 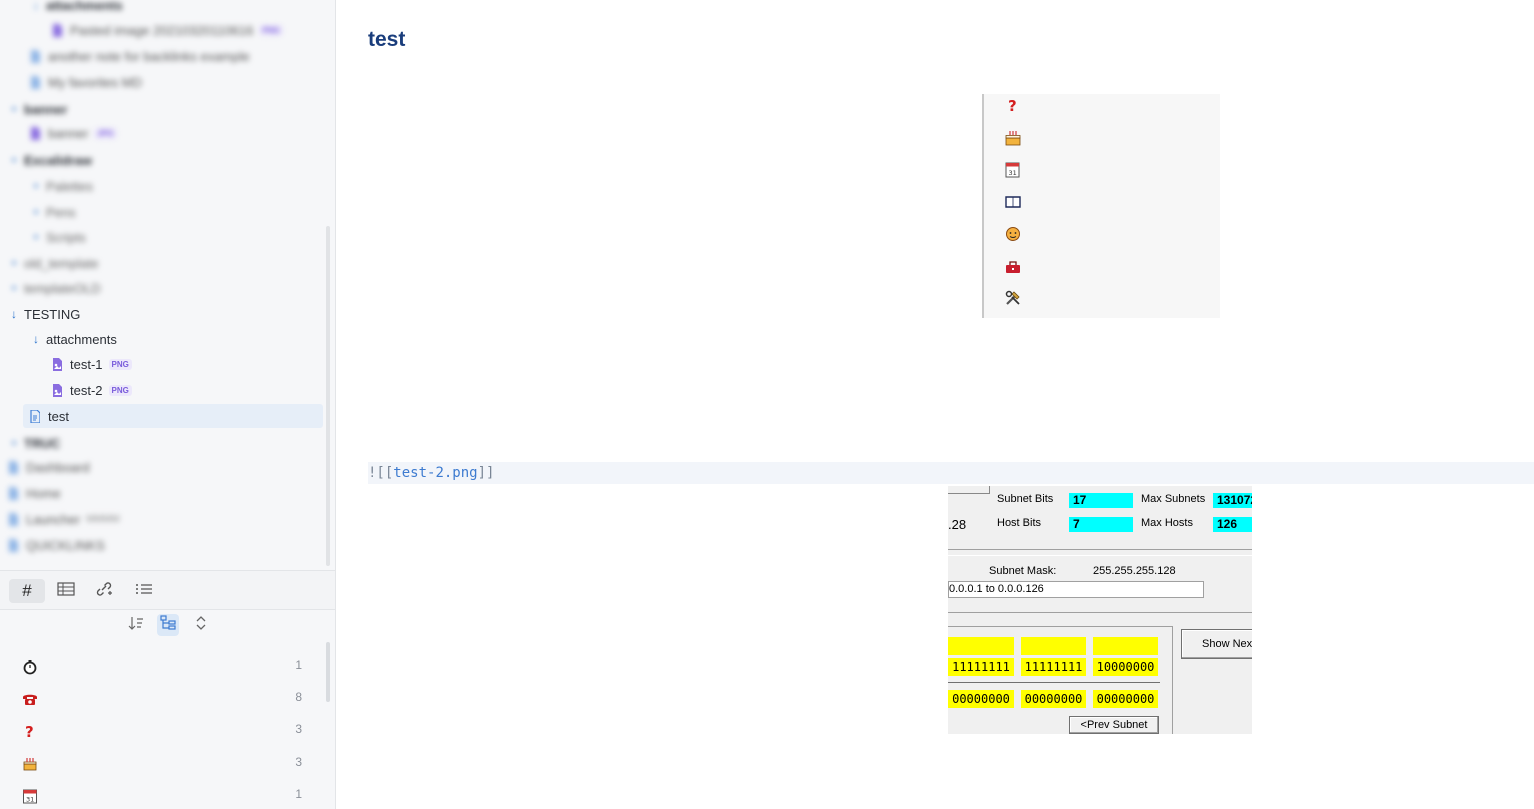 What do you see at coordinates (1013, 298) in the screenshot?
I see `tools-icon` at bounding box center [1013, 298].